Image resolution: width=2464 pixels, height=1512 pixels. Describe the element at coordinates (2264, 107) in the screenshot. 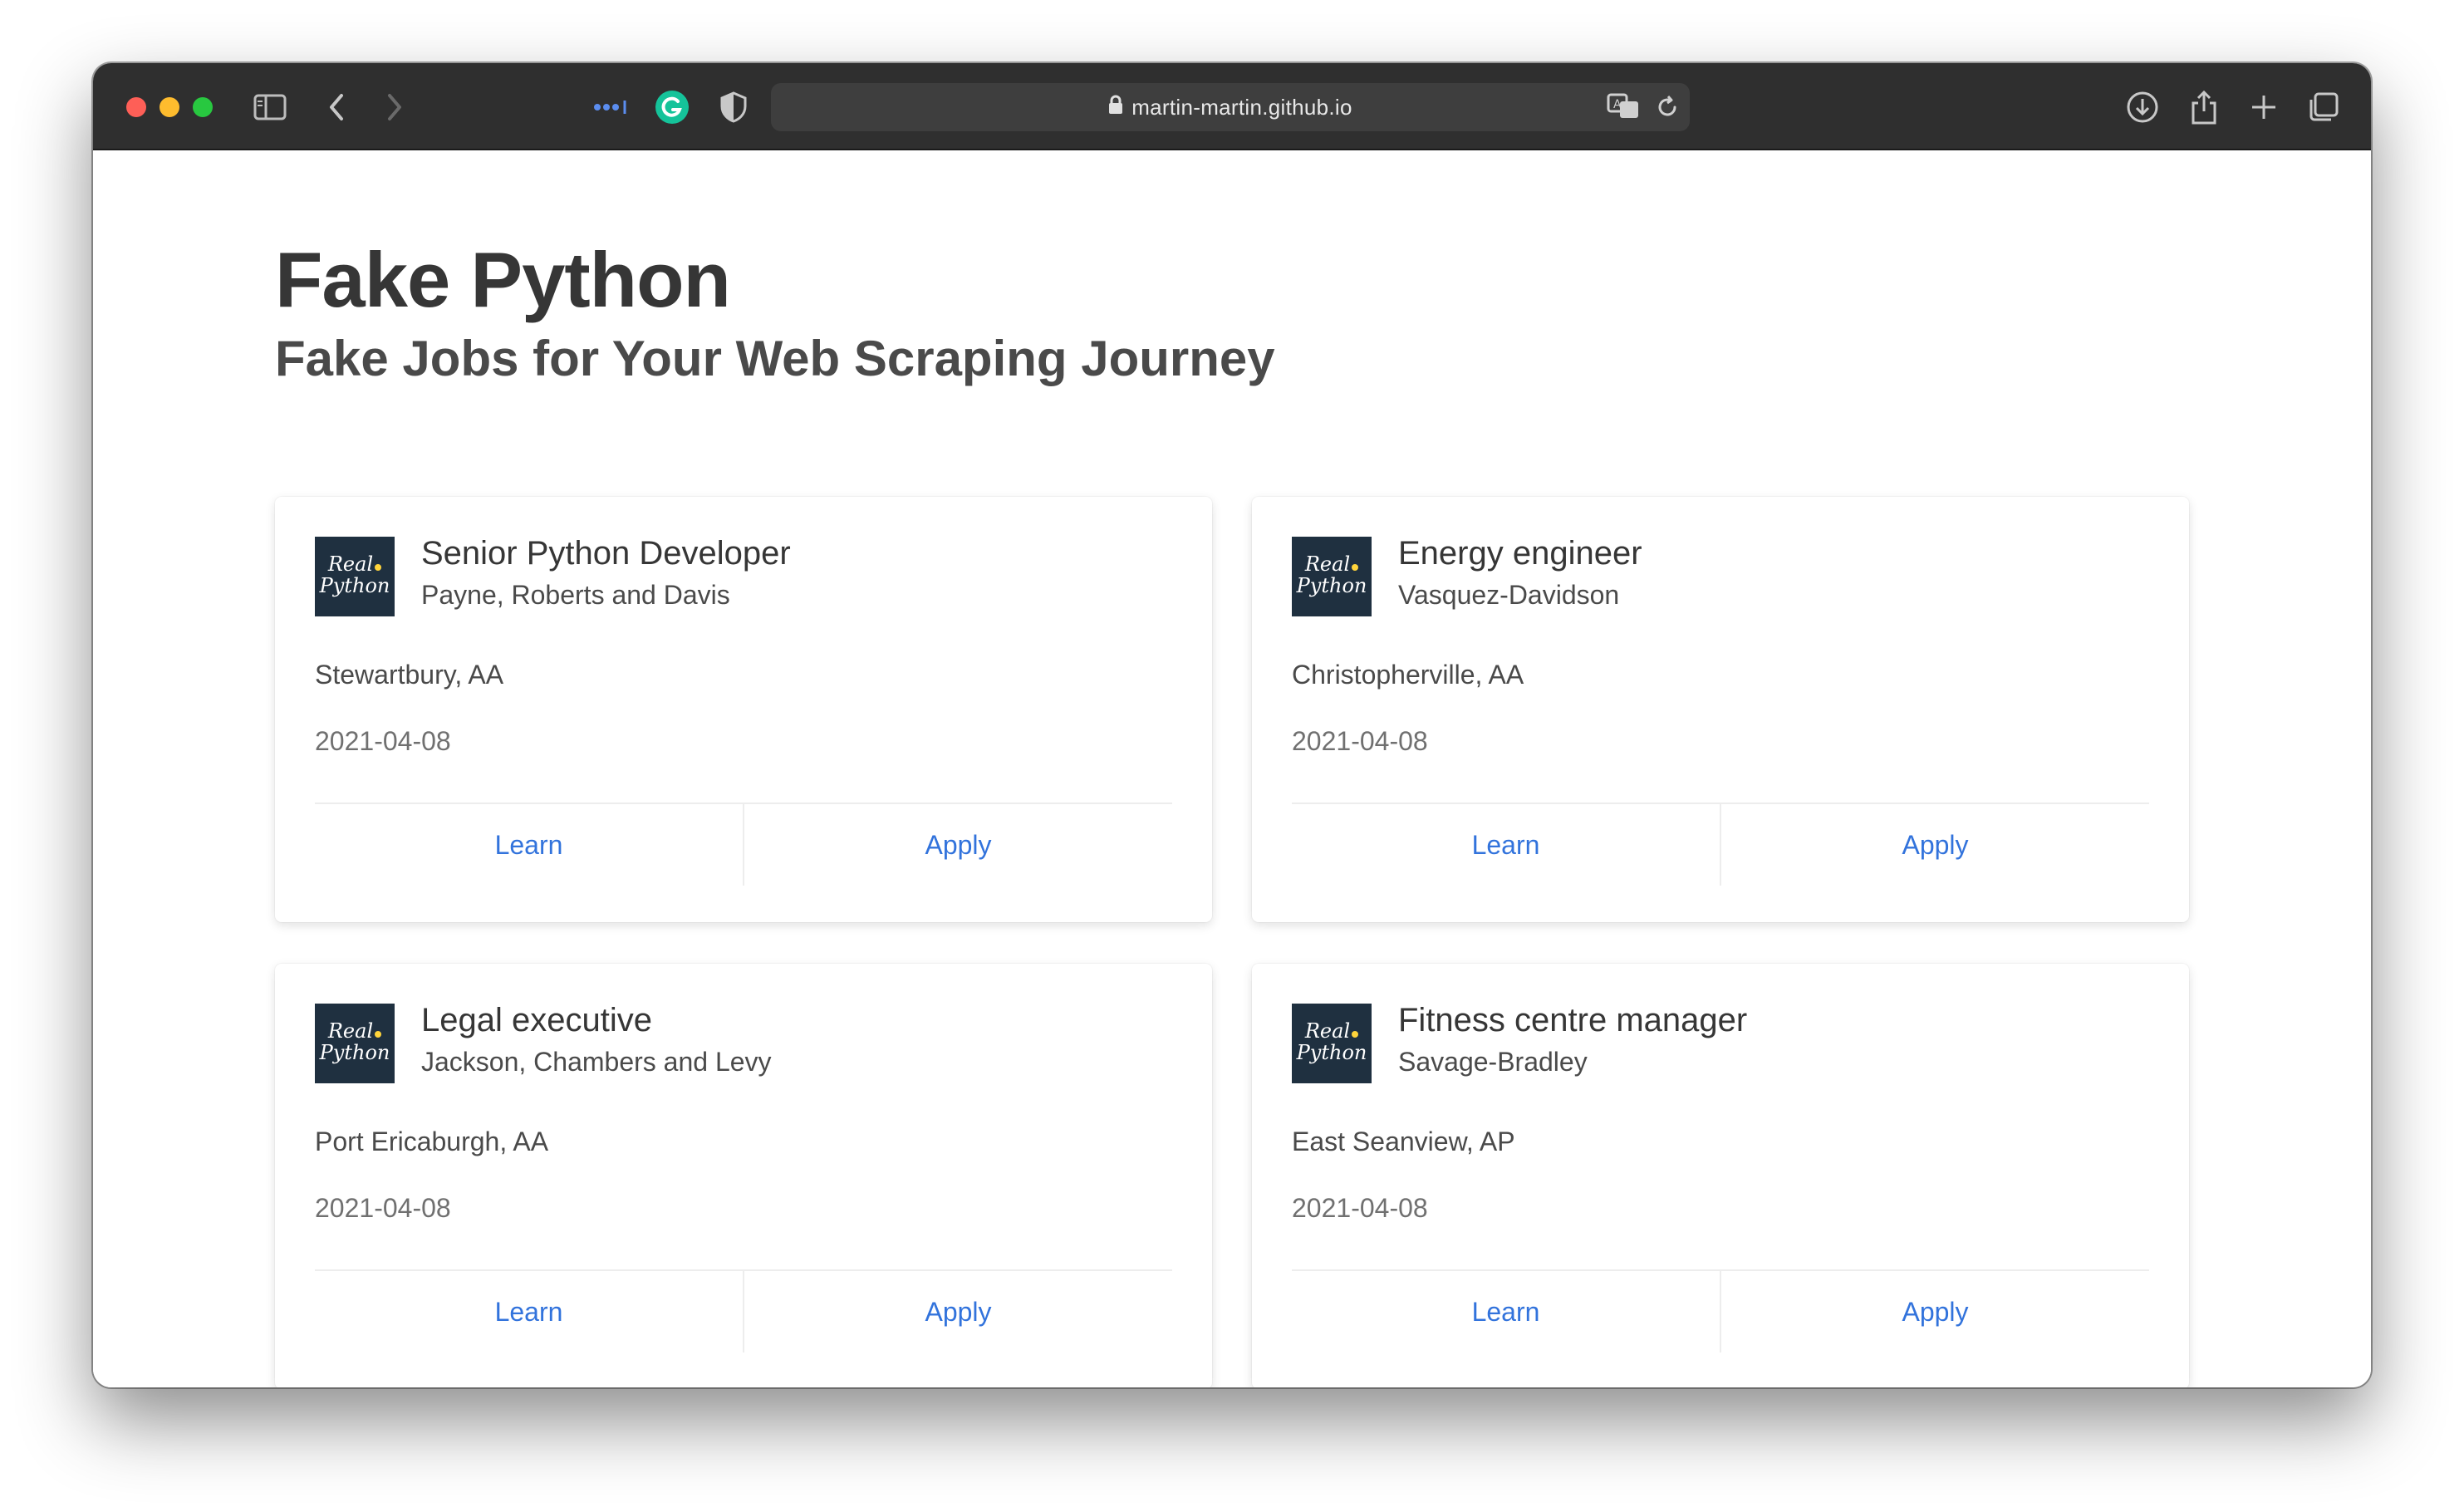

I see `new-tab-icon` at that location.